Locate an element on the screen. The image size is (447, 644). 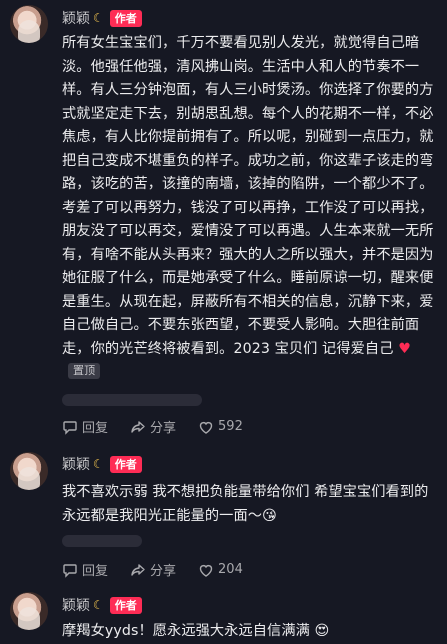
pinned-badge: 置顶 is located at coordinates (84, 371).